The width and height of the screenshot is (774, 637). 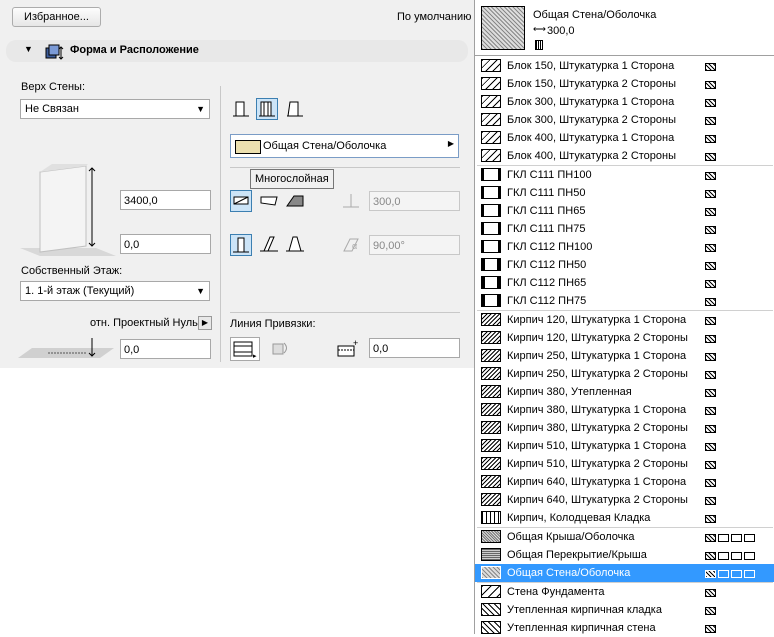 What do you see at coordinates (624, 518) in the screenshot?
I see `list-item: Кирпич, Колодцевая Кладка` at bounding box center [624, 518].